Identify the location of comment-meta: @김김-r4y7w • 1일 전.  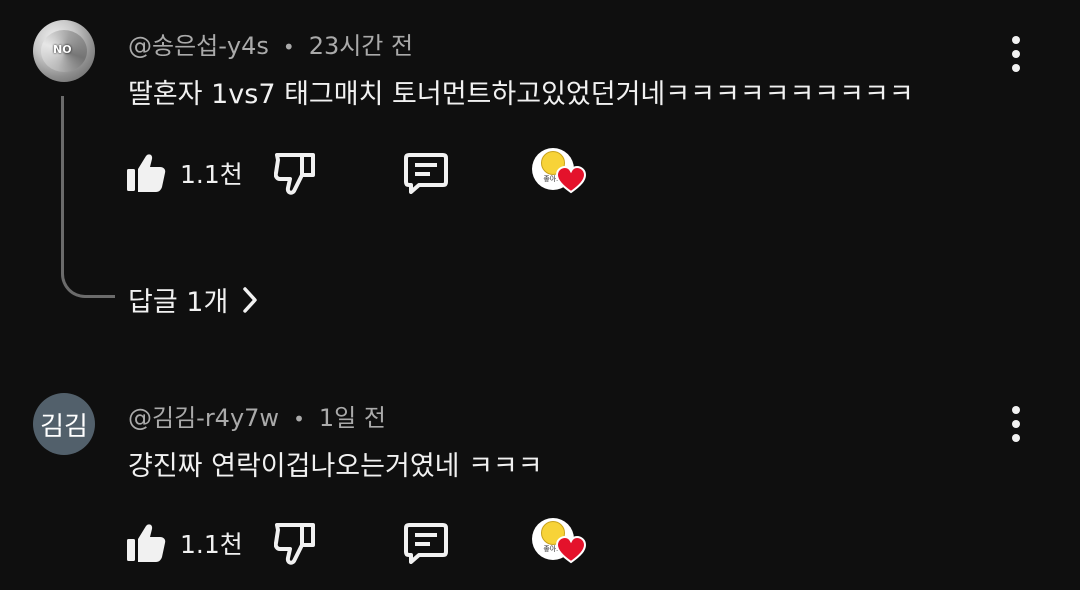
(257, 415).